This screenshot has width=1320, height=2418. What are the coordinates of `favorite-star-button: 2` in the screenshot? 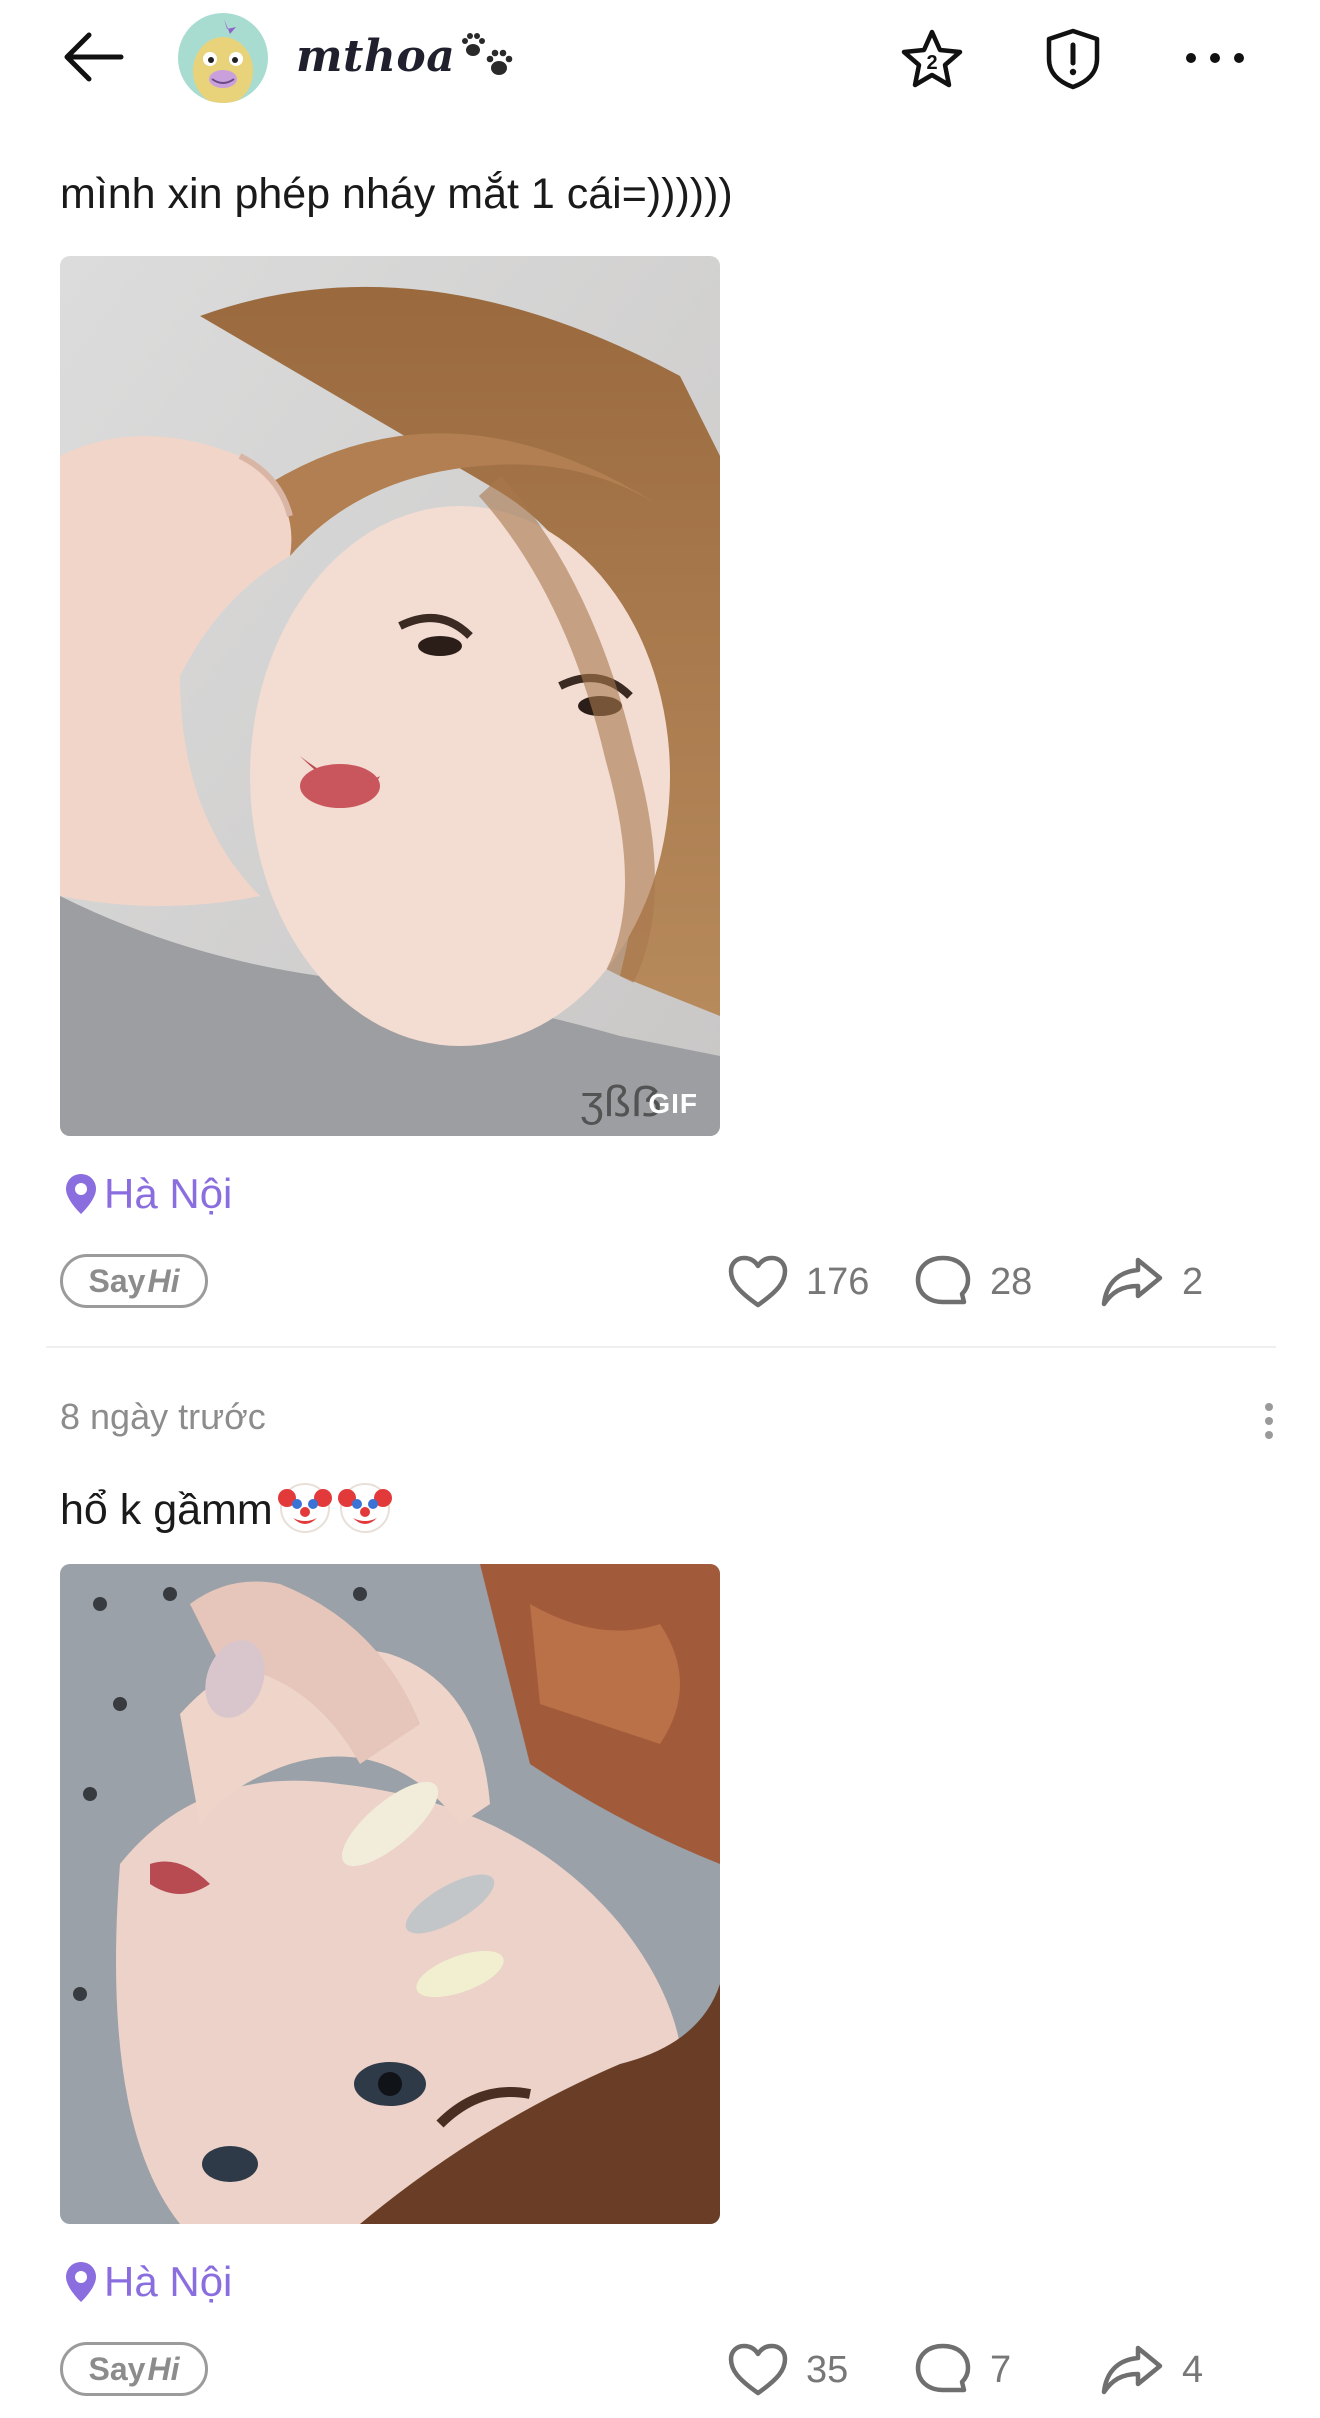 It's located at (932, 60).